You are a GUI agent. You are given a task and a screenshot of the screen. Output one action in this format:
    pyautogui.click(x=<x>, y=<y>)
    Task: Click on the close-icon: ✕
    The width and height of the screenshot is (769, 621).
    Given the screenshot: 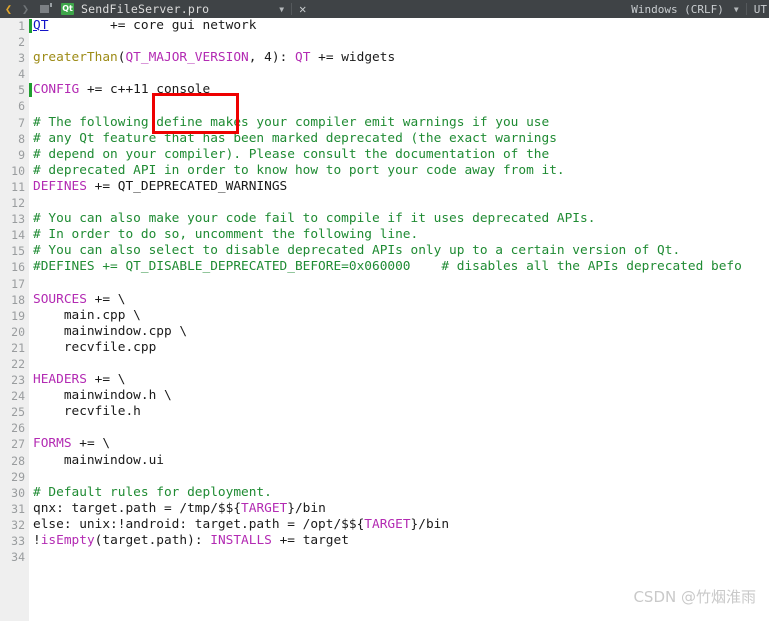 What is the action you would take?
    pyautogui.click(x=302, y=9)
    